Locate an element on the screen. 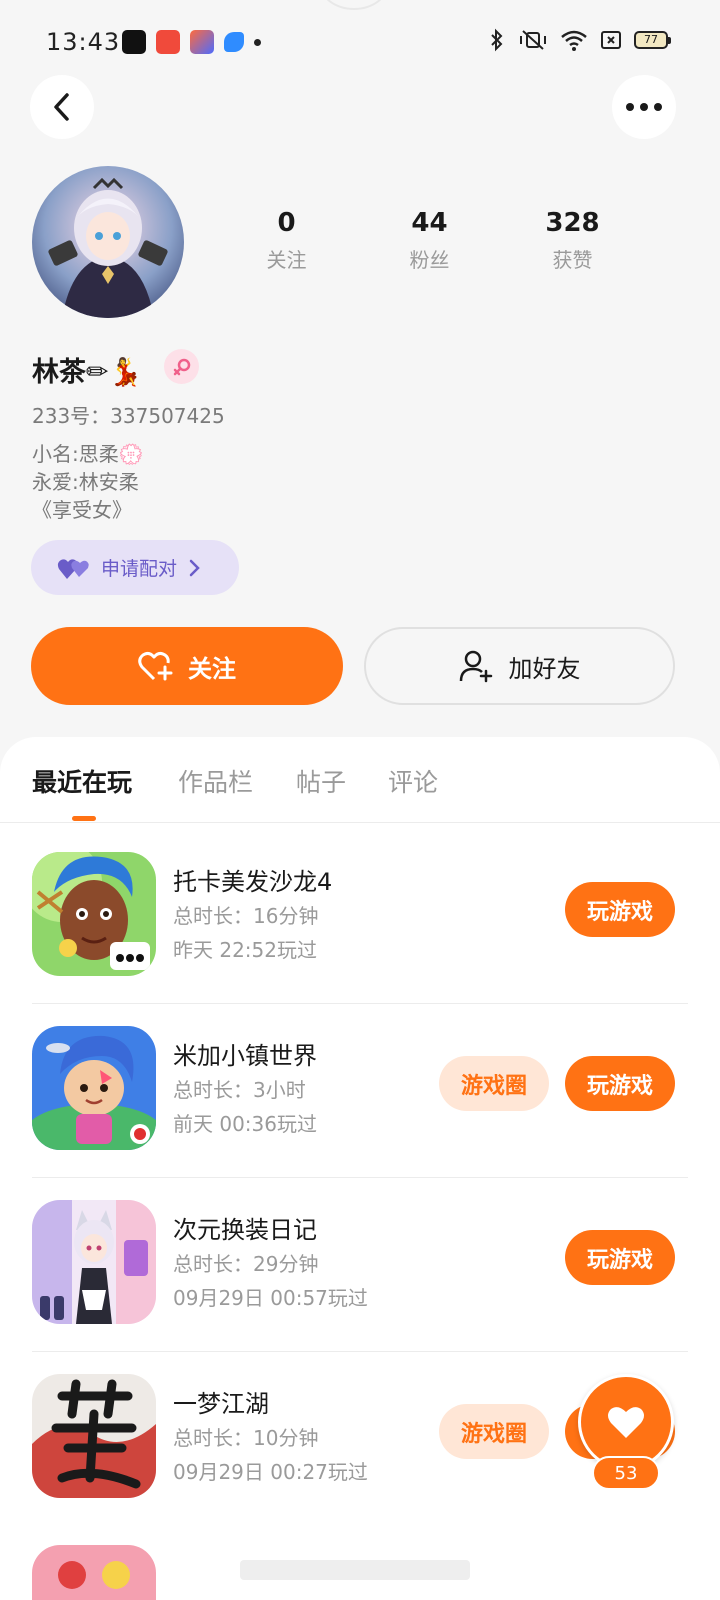  stat-following: 0 关注 is located at coordinates (286, 240).